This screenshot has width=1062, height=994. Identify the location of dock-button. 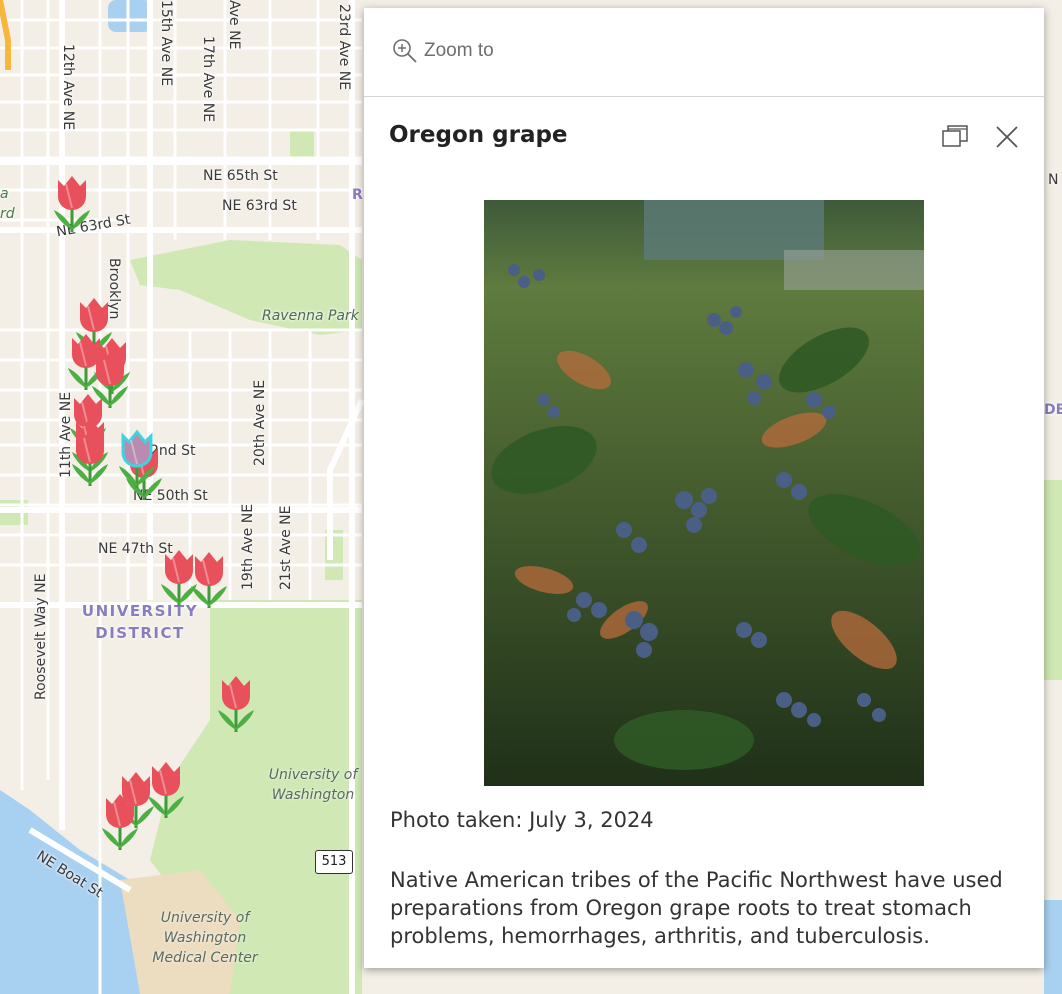
(955, 137).